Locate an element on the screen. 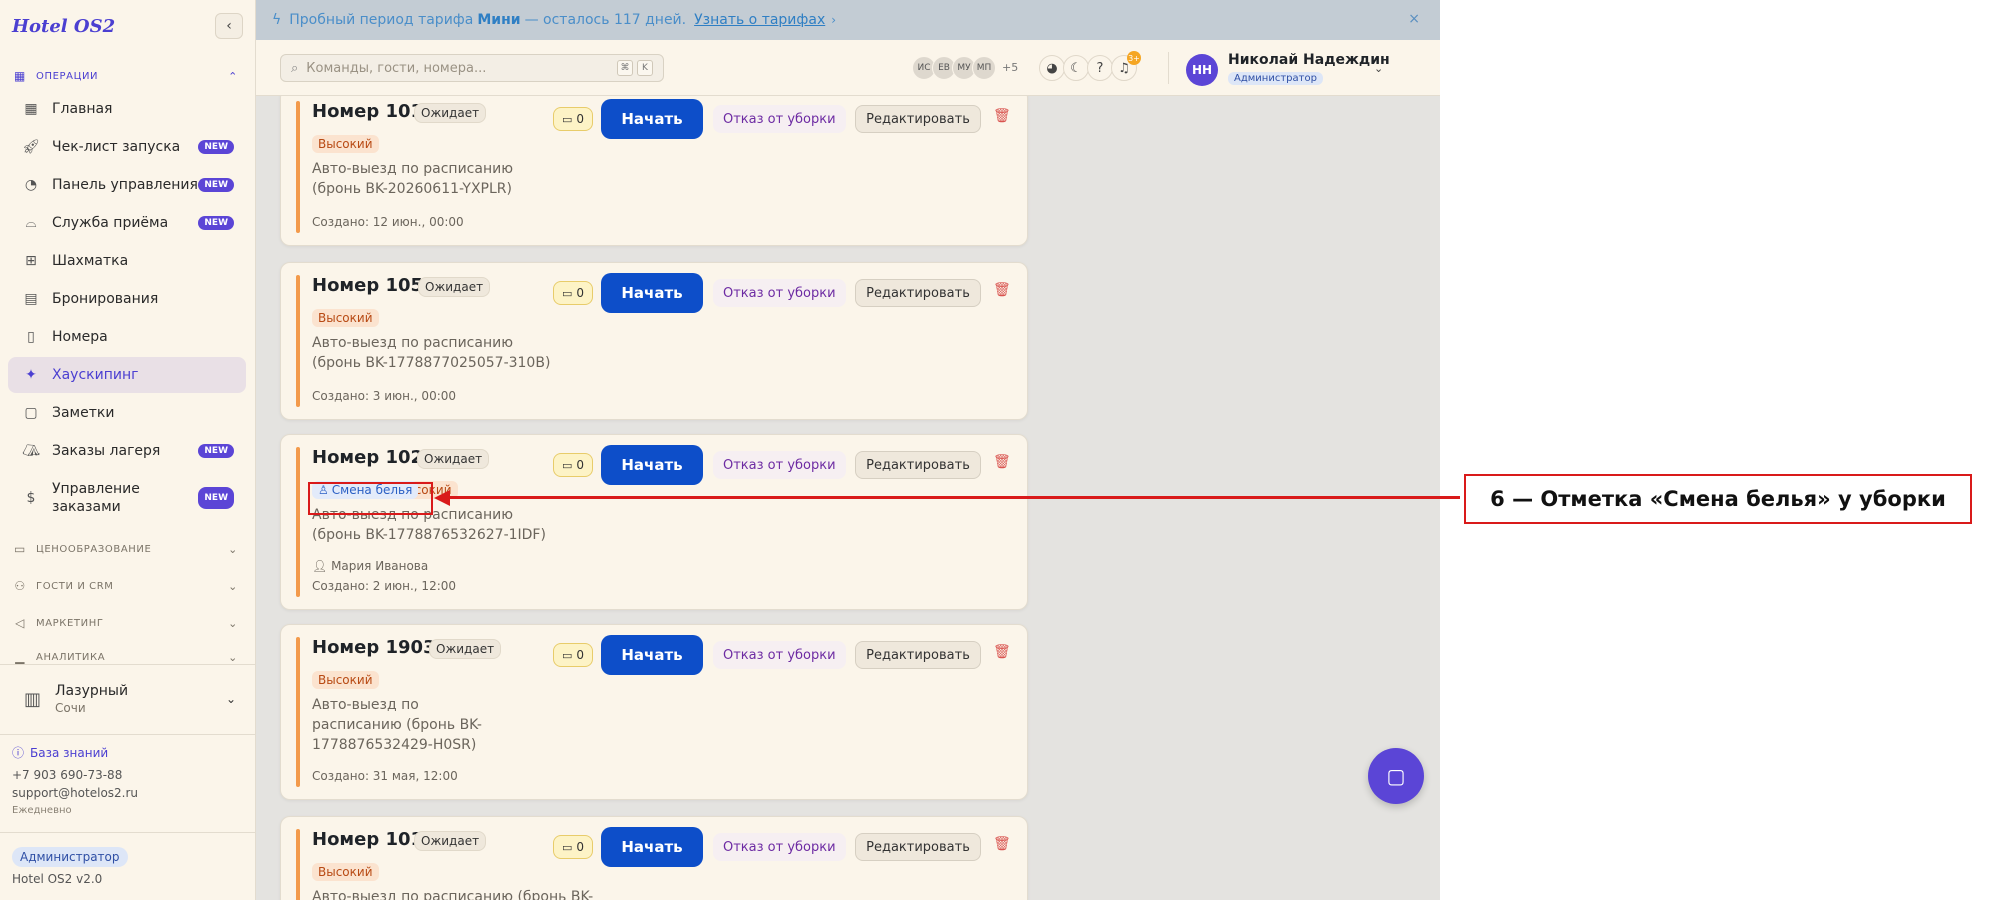  sidebar-item-launch-checklist: 🚀︎ Чек-лист запуска NEW is located at coordinates (127, 147).